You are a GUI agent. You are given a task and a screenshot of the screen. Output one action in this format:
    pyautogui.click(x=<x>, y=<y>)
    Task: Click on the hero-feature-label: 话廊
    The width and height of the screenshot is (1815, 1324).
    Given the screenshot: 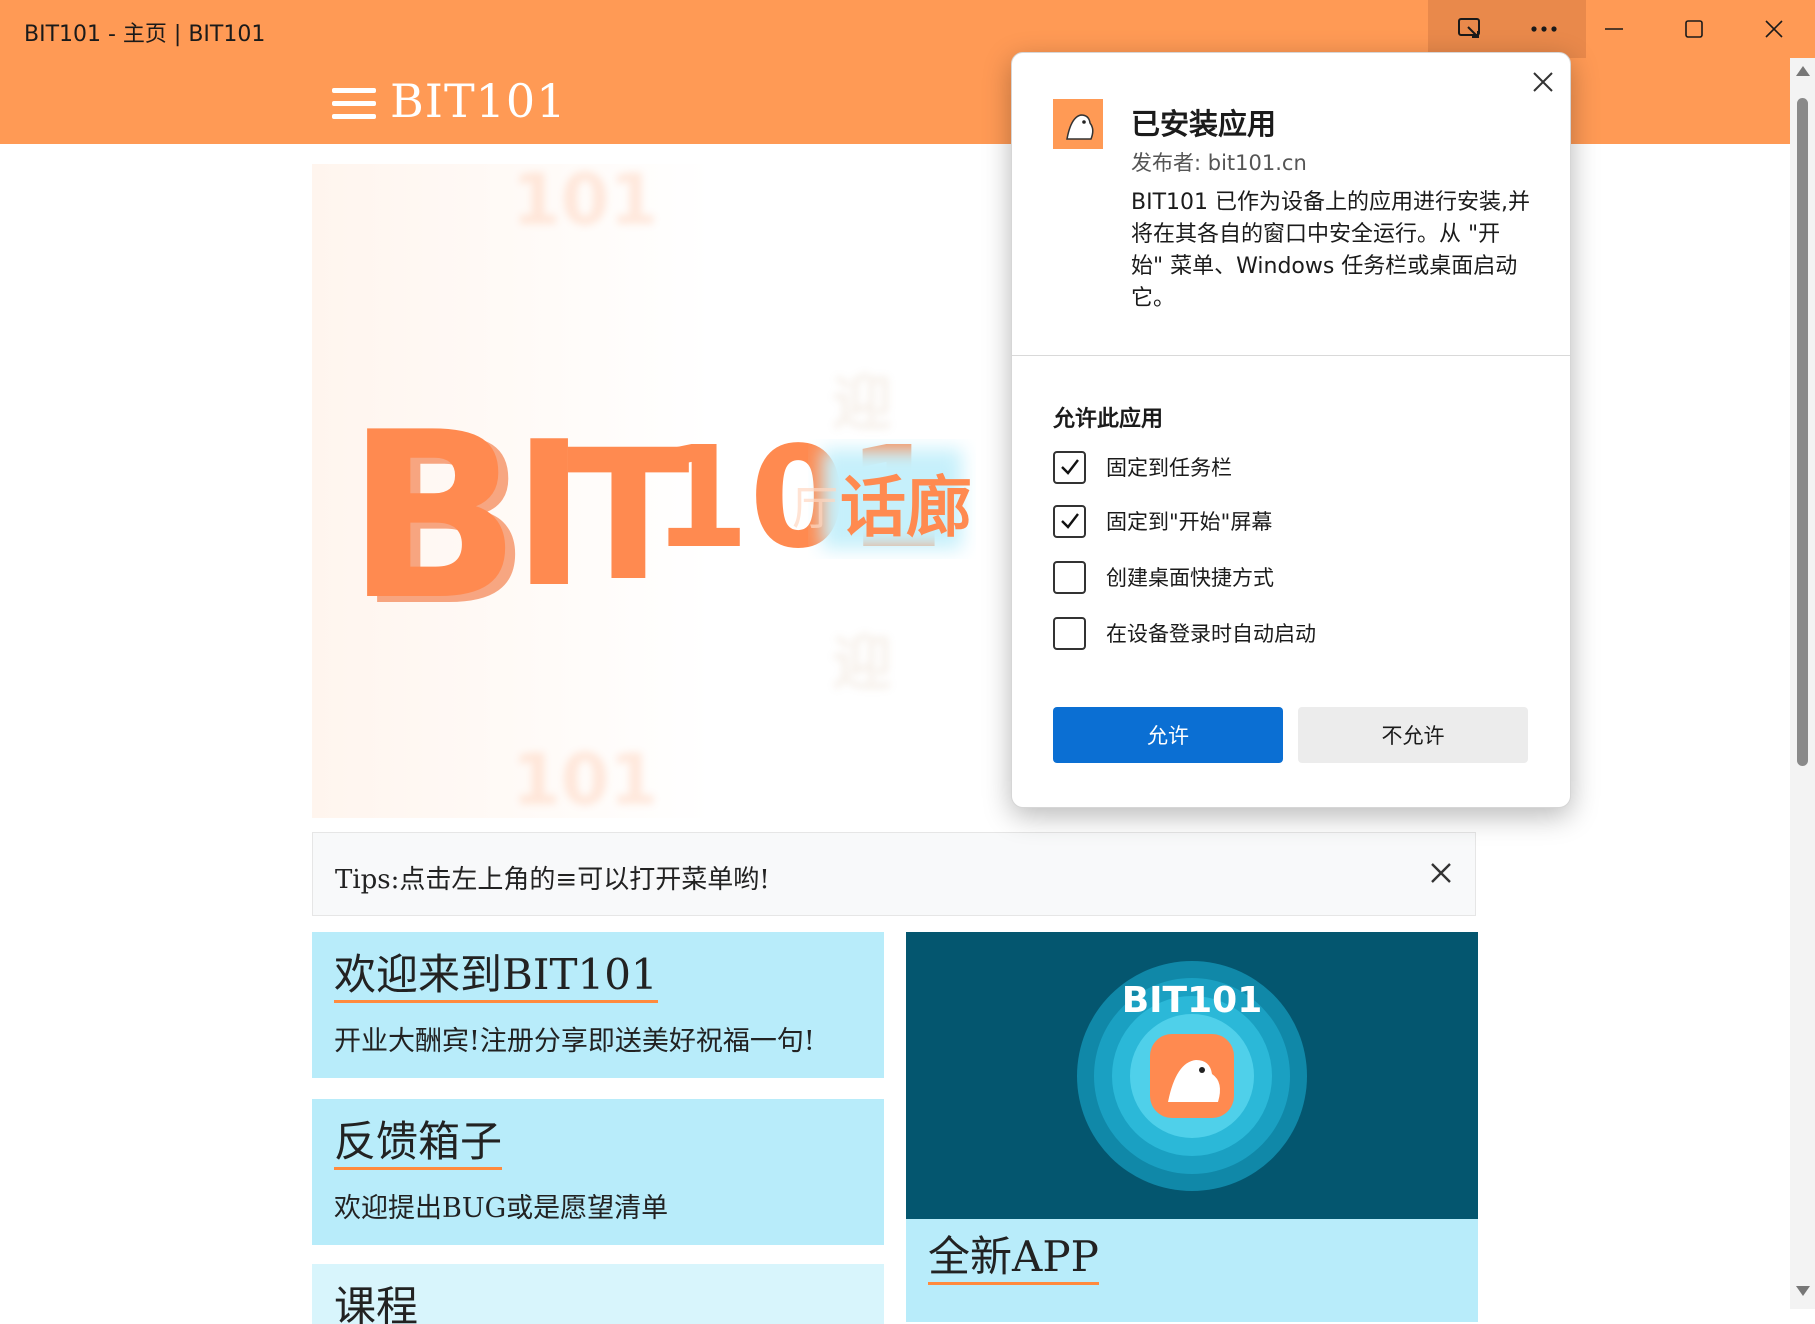 What is the action you would take?
    pyautogui.click(x=906, y=507)
    